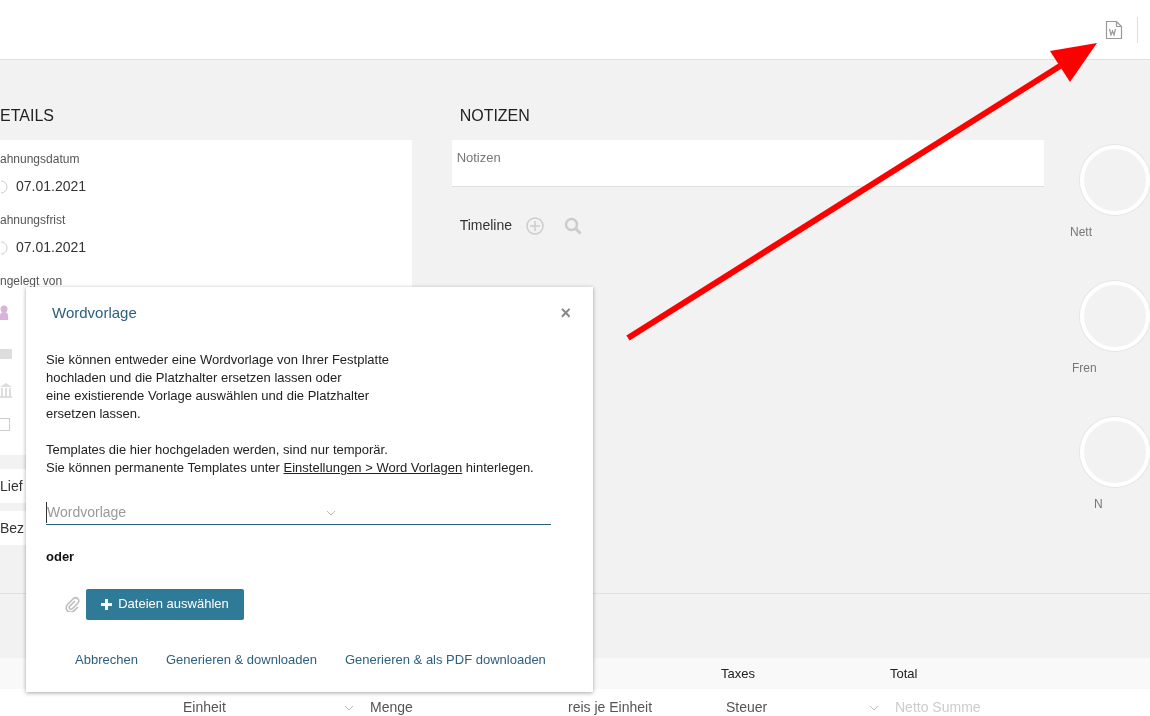 The image size is (1150, 716). What do you see at coordinates (107, 604) in the screenshot?
I see `plus-icon` at bounding box center [107, 604].